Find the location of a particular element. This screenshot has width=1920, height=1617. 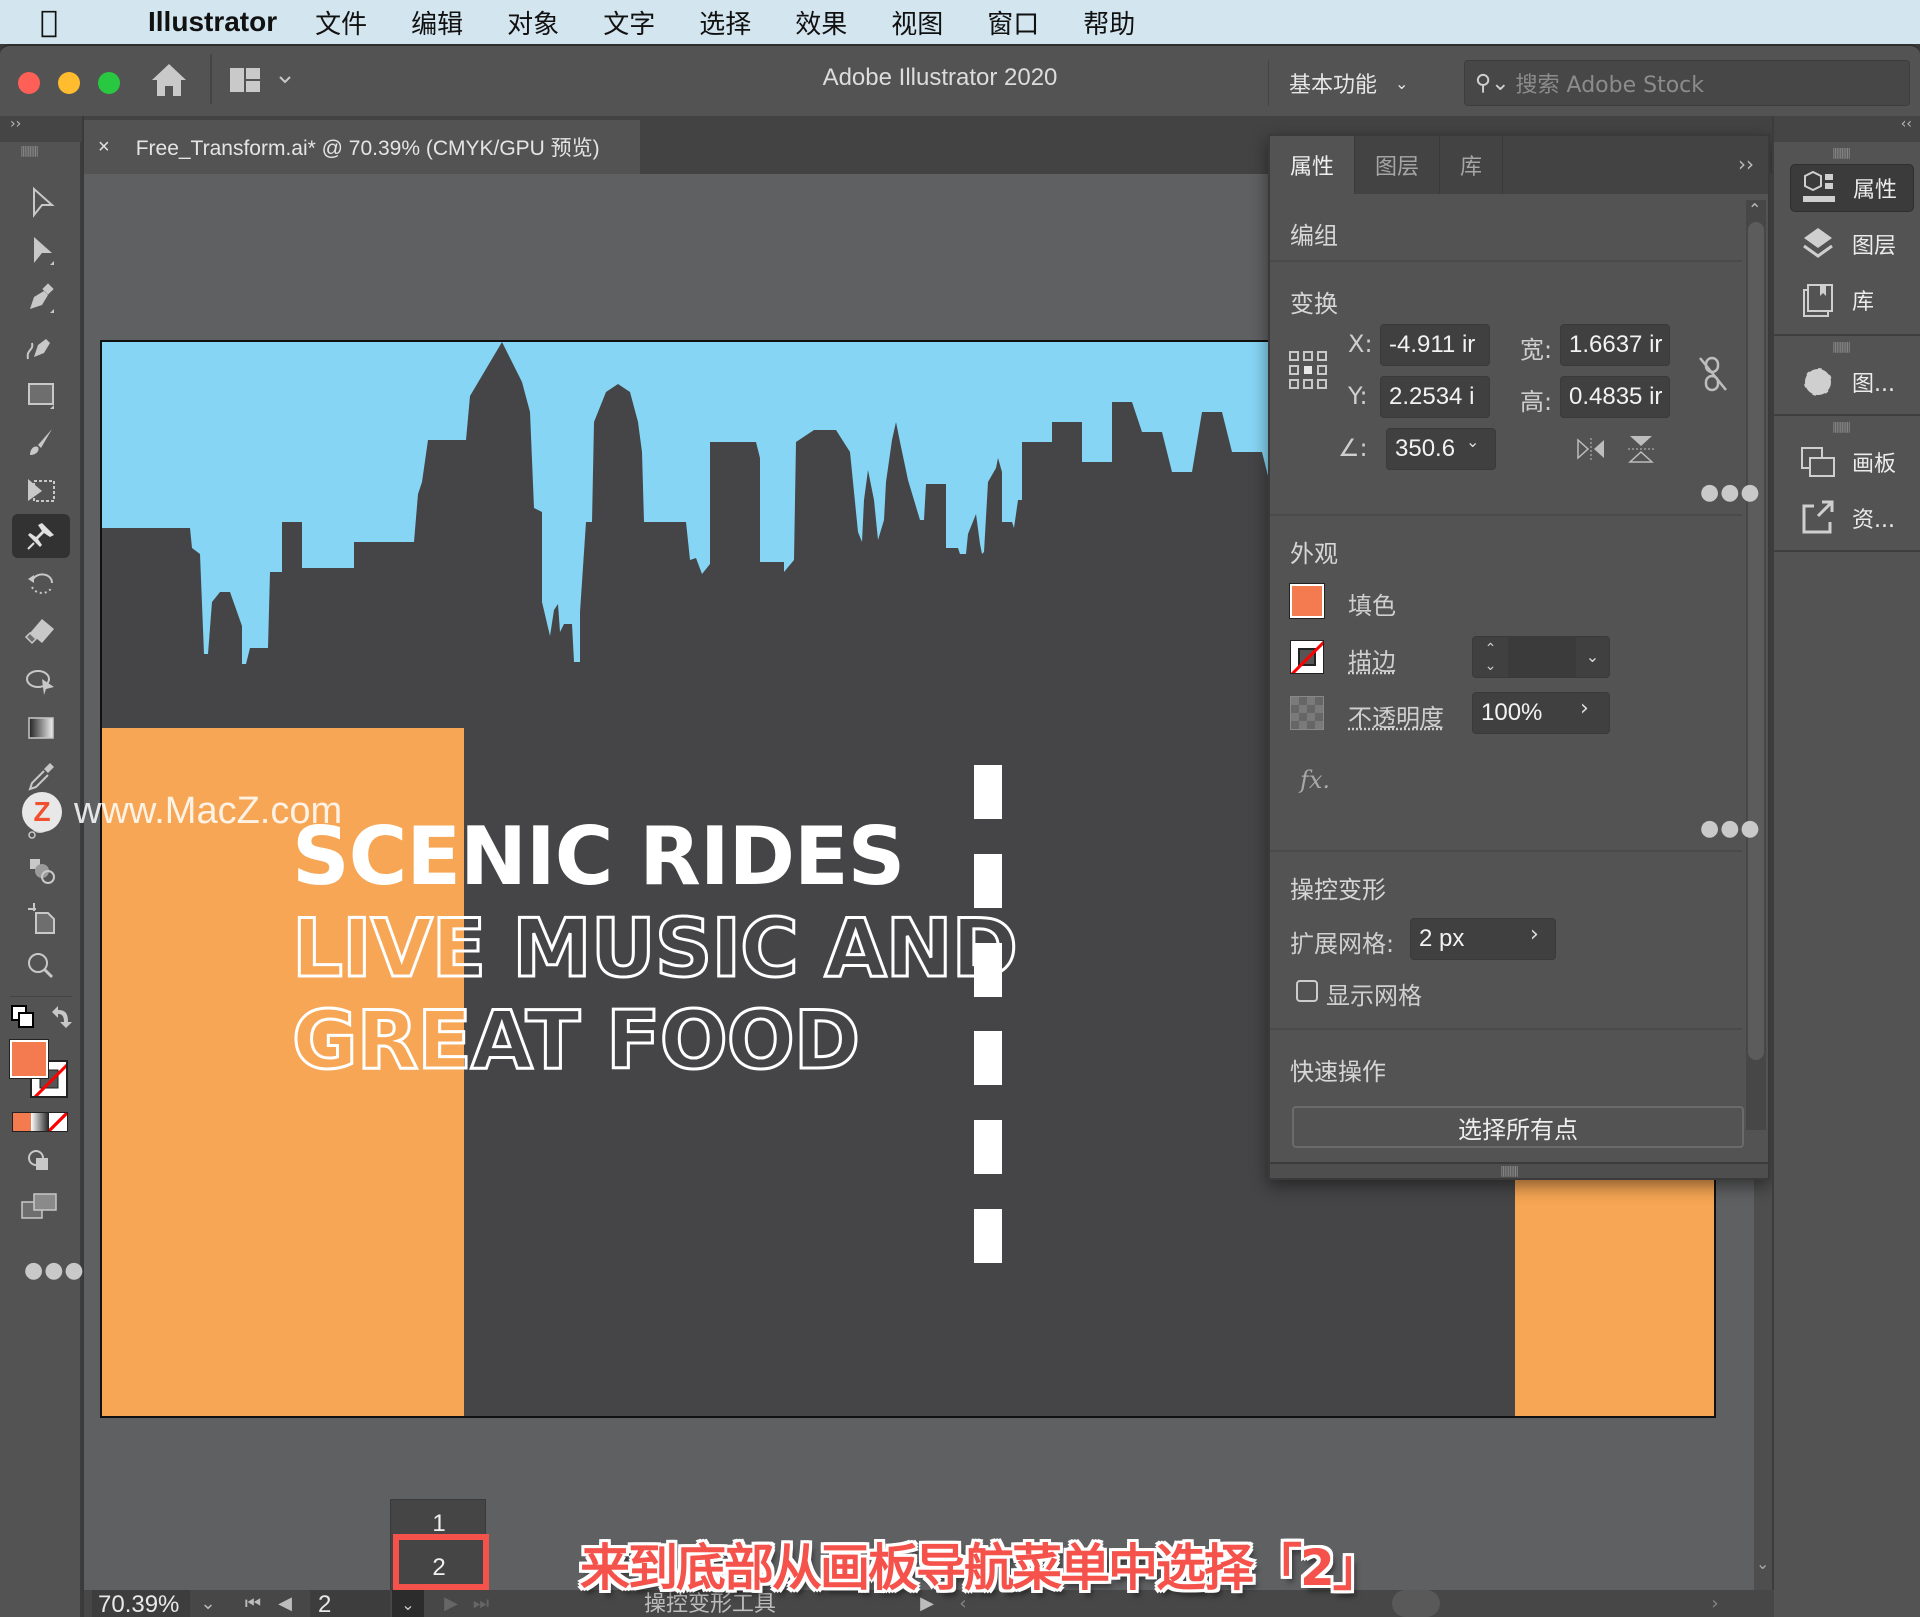

dock-item-libraries: 库 is located at coordinates (1852, 300).